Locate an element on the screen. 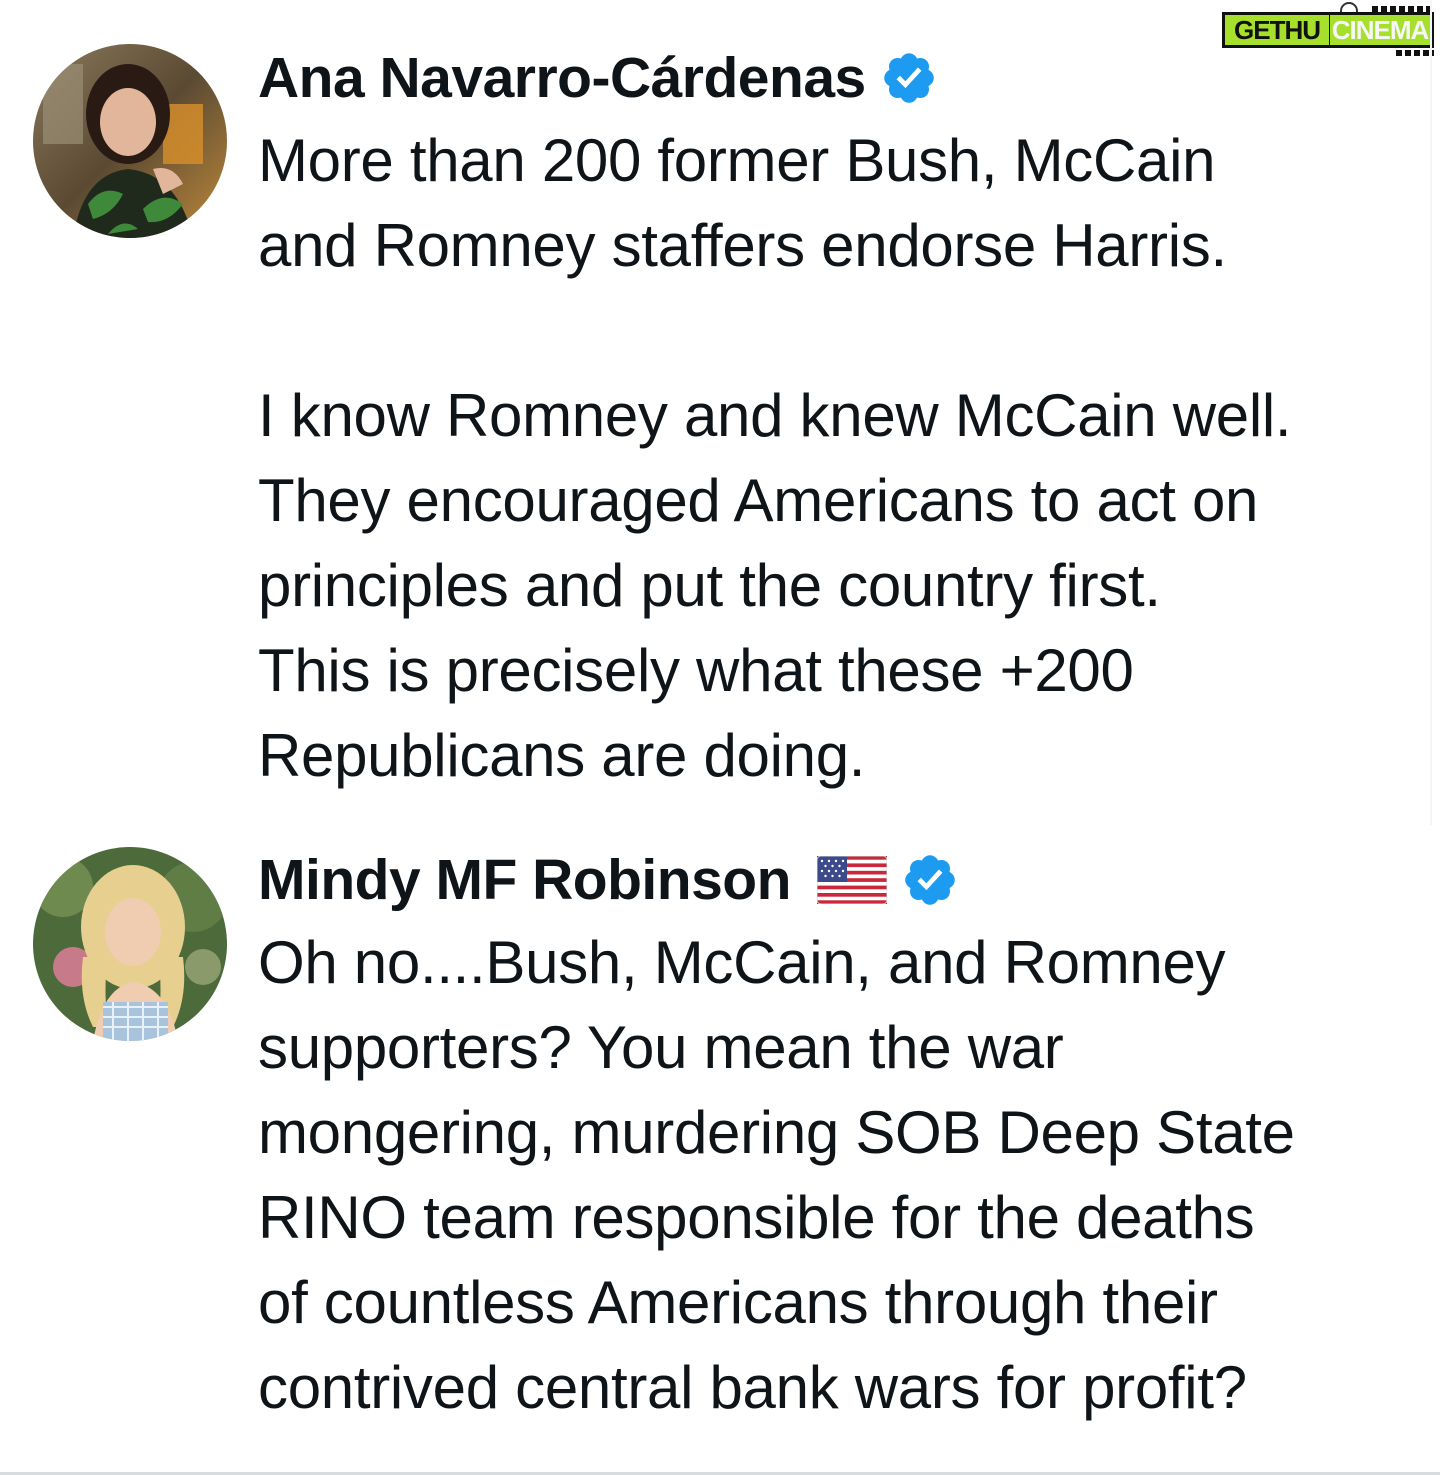  display-name: Ana Navarro-Cárdenas is located at coordinates (562, 78).